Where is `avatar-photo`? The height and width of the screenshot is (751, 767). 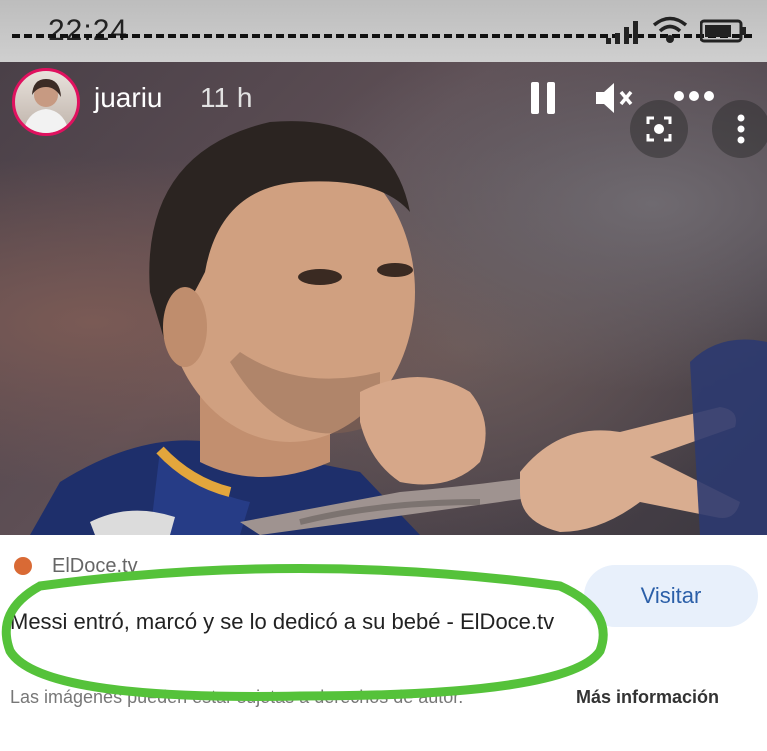 avatar-photo is located at coordinates (46, 106).